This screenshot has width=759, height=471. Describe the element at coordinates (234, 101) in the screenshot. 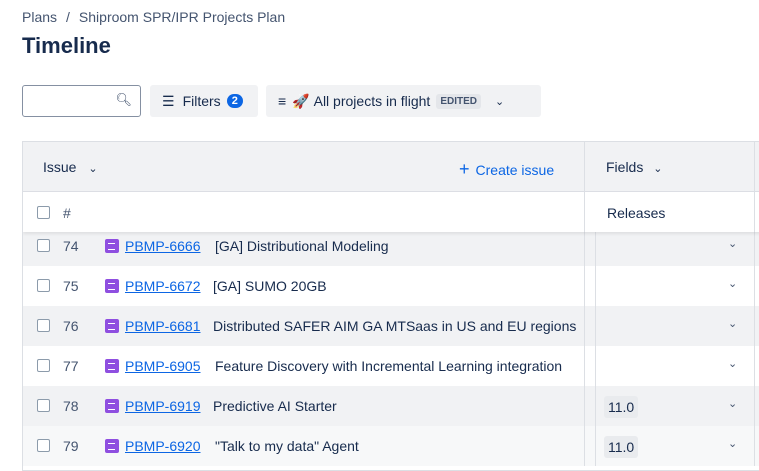

I see `filters-count-badge: 2` at that location.